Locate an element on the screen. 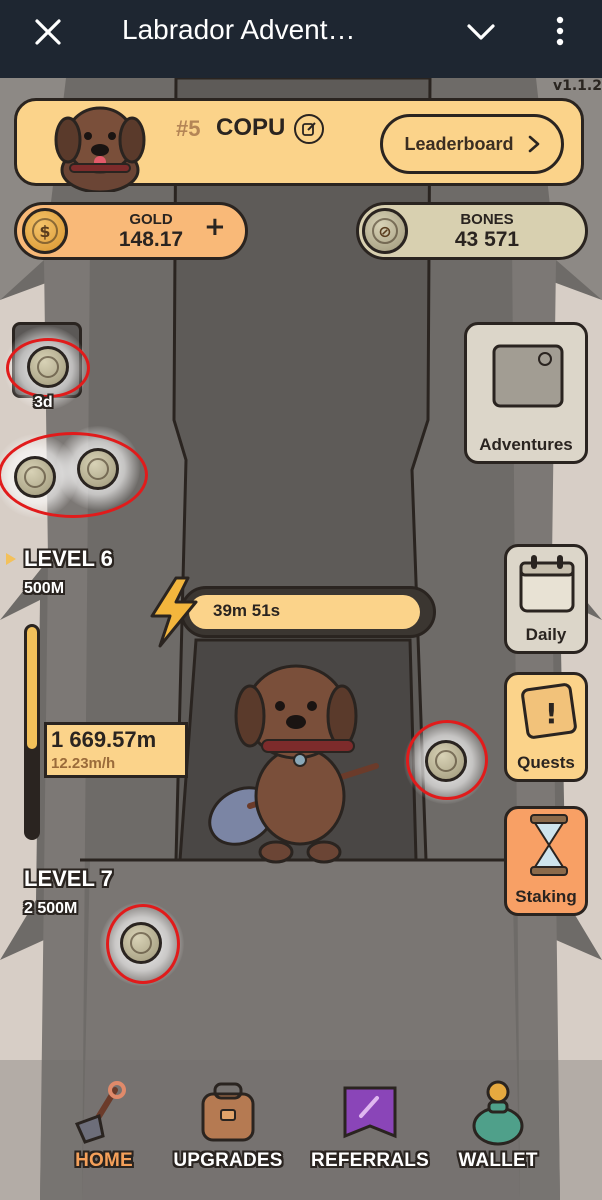  chevron-down-icon is located at coordinates (481, 32).